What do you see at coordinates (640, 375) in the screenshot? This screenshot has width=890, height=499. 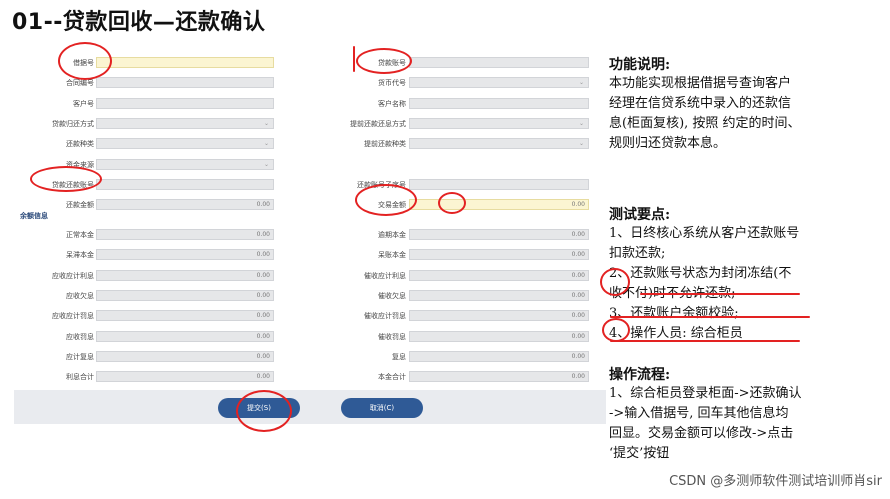 I see `operation-flow-title: 操作流程:` at bounding box center [640, 375].